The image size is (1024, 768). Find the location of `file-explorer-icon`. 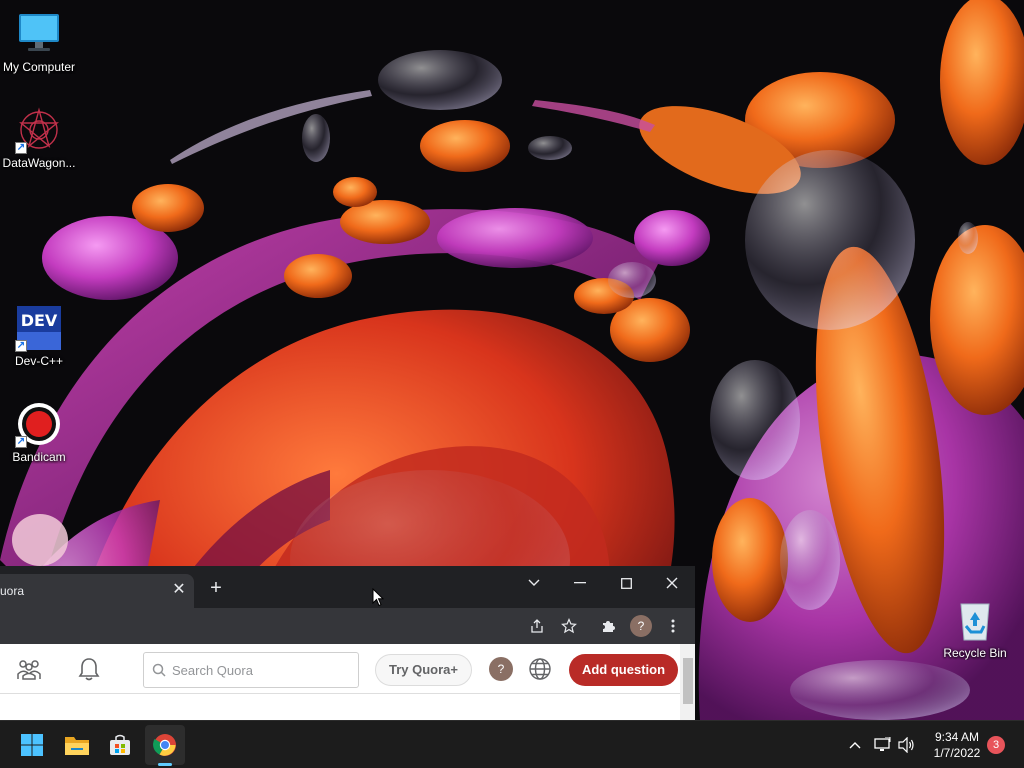

file-explorer-icon is located at coordinates (77, 745).